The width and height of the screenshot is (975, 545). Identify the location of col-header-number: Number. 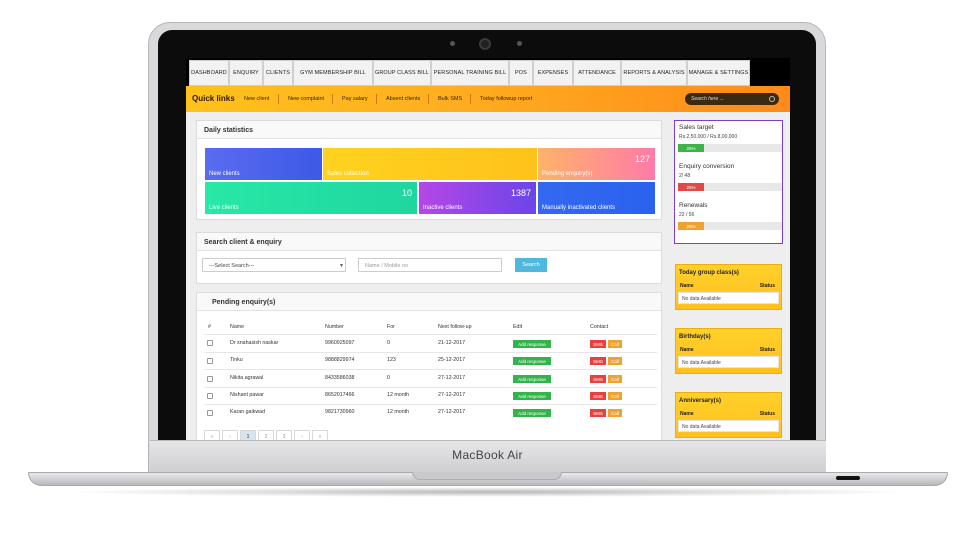
(334, 327).